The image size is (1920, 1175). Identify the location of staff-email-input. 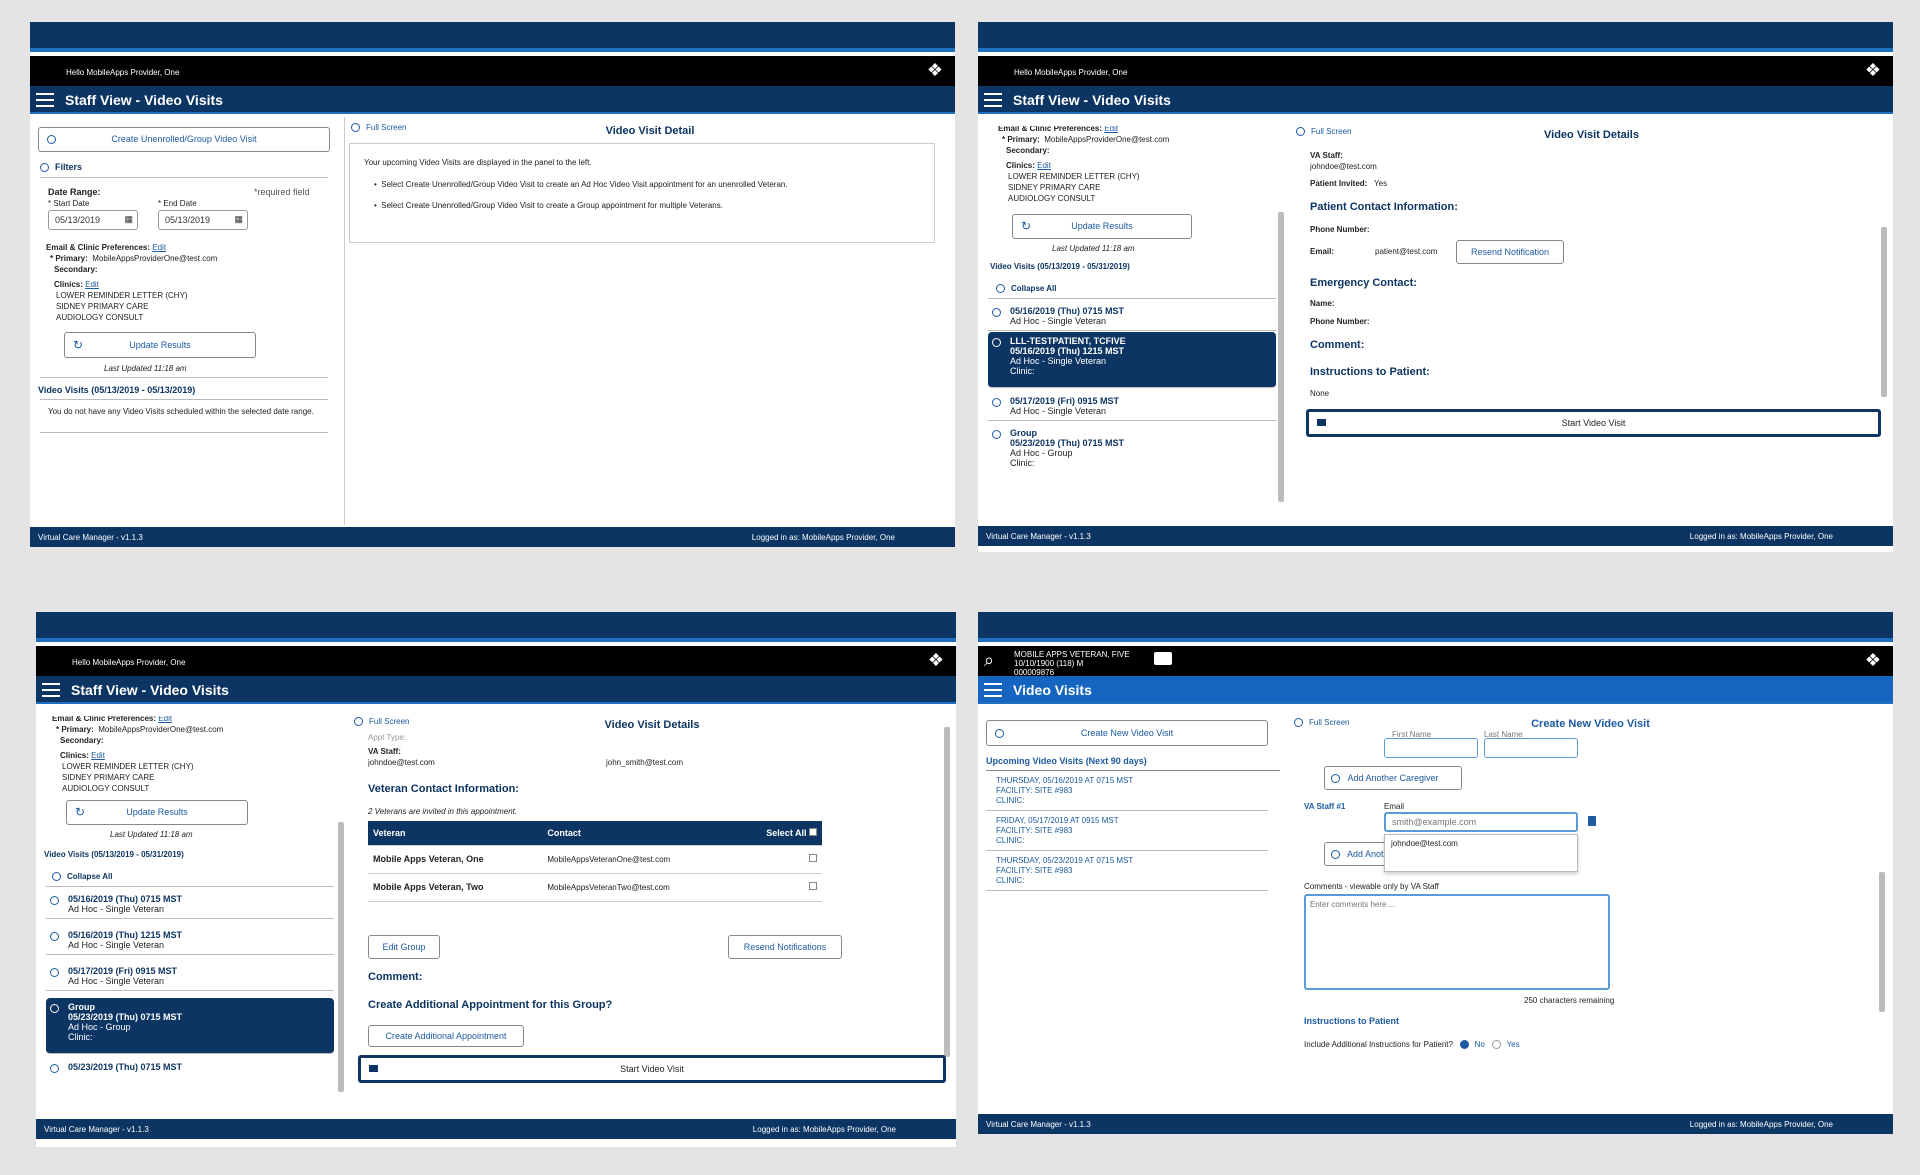
(1481, 822).